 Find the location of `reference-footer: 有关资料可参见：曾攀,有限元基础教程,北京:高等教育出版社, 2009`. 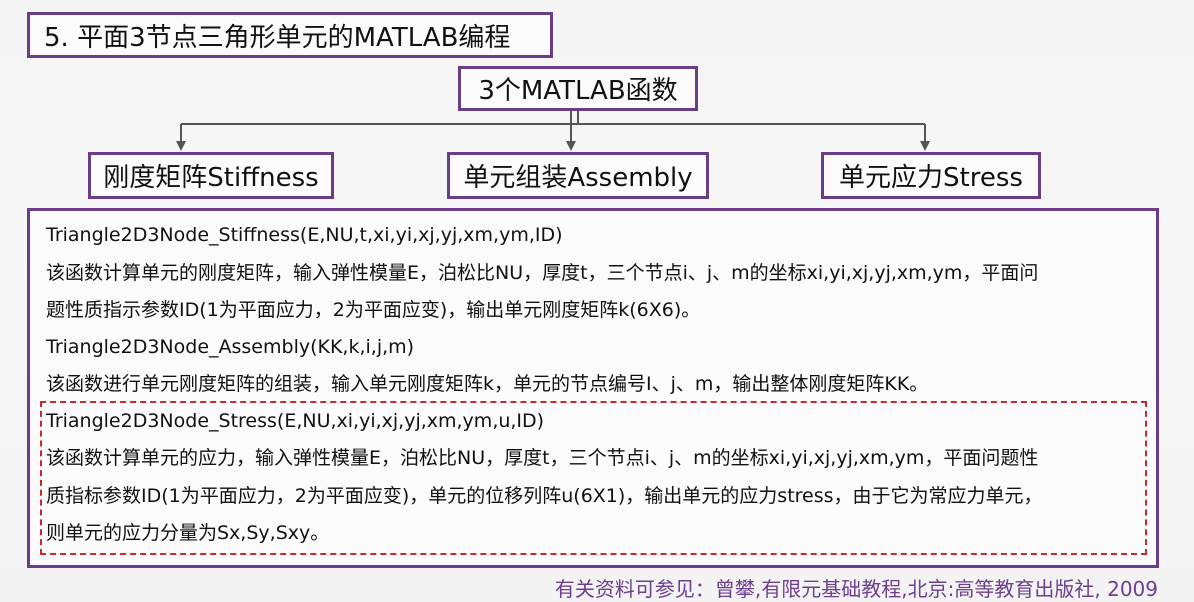

reference-footer: 有关资料可参见：曾攀,有限元基础教程,北京:高等教育出版社, 2009 is located at coordinates (856, 589).